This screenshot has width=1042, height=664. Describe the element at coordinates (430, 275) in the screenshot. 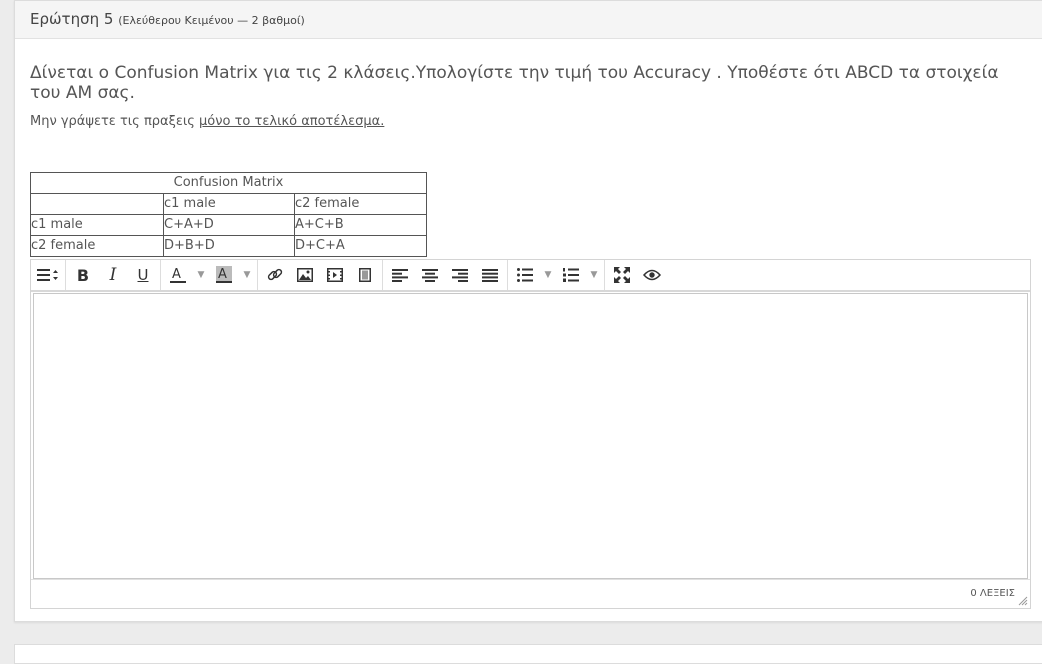

I see `align-center-icon` at that location.